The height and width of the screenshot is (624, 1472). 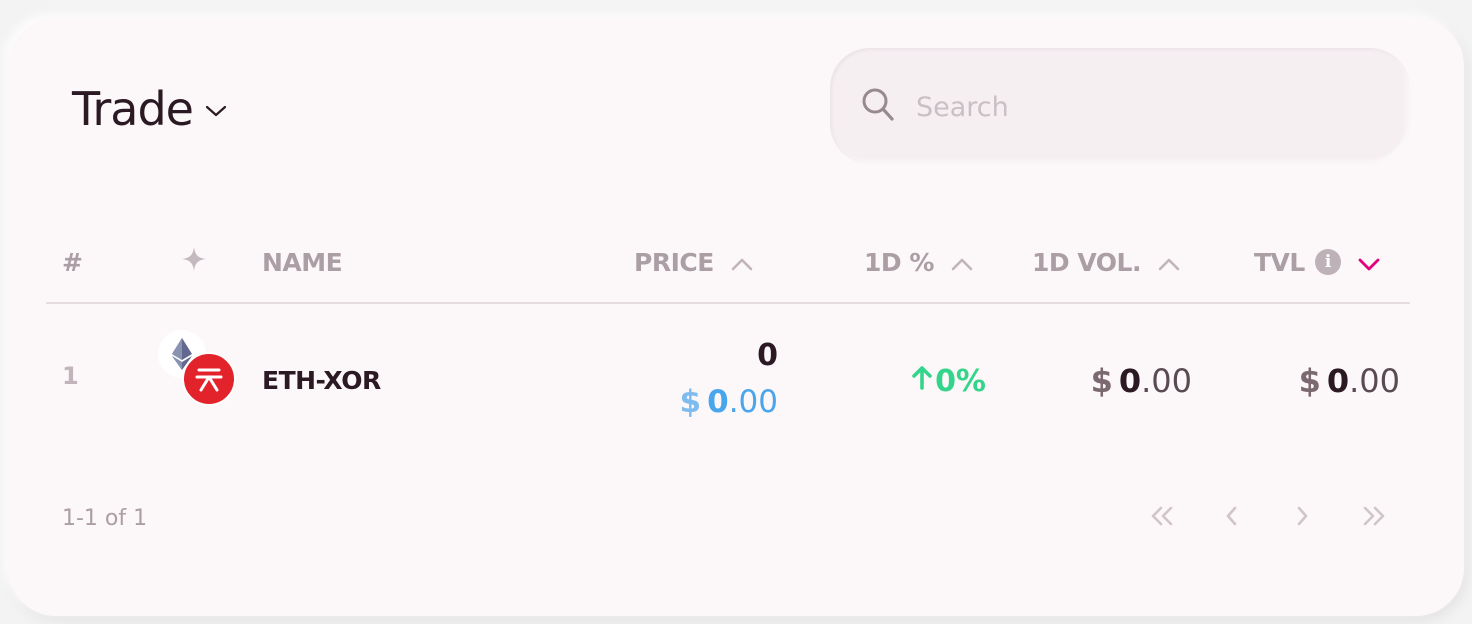 I want to click on volume-decimals: .00, so click(x=1166, y=381).